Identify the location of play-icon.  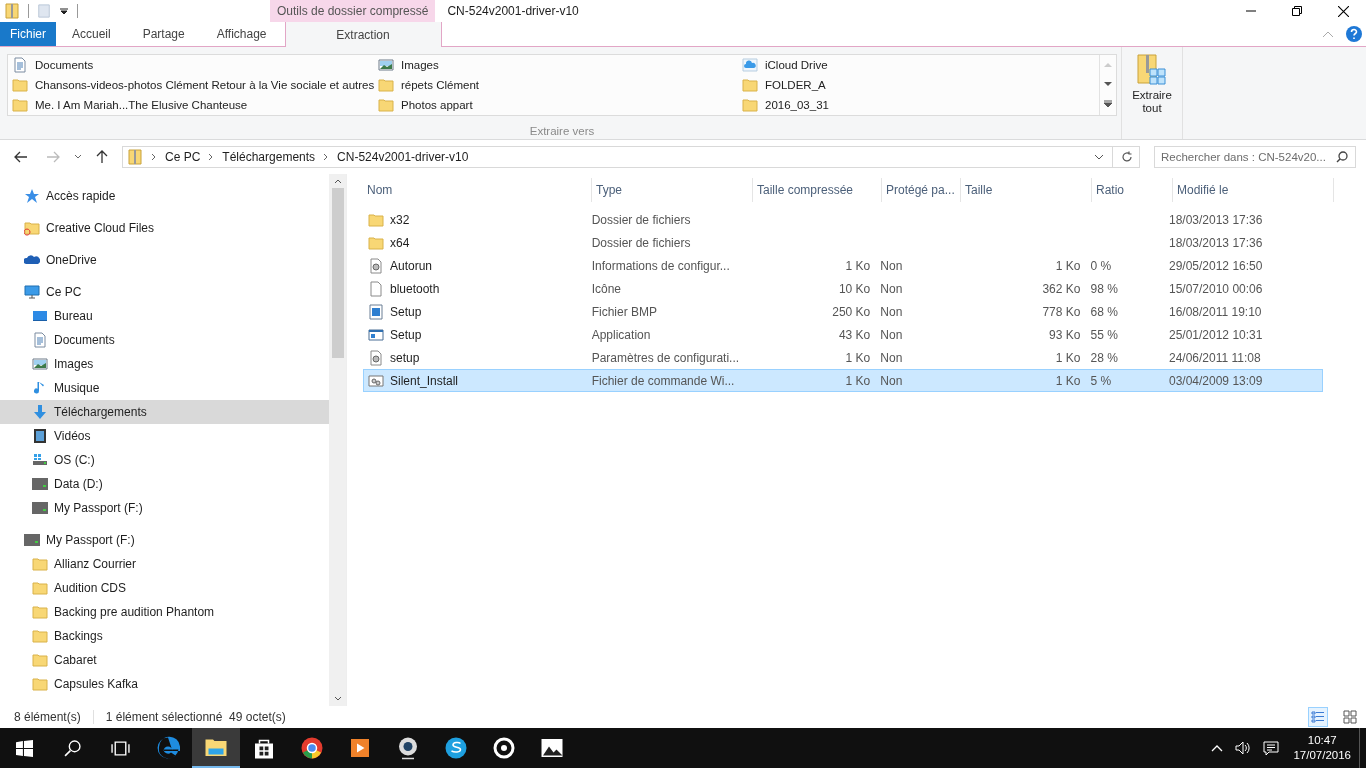
(360, 748).